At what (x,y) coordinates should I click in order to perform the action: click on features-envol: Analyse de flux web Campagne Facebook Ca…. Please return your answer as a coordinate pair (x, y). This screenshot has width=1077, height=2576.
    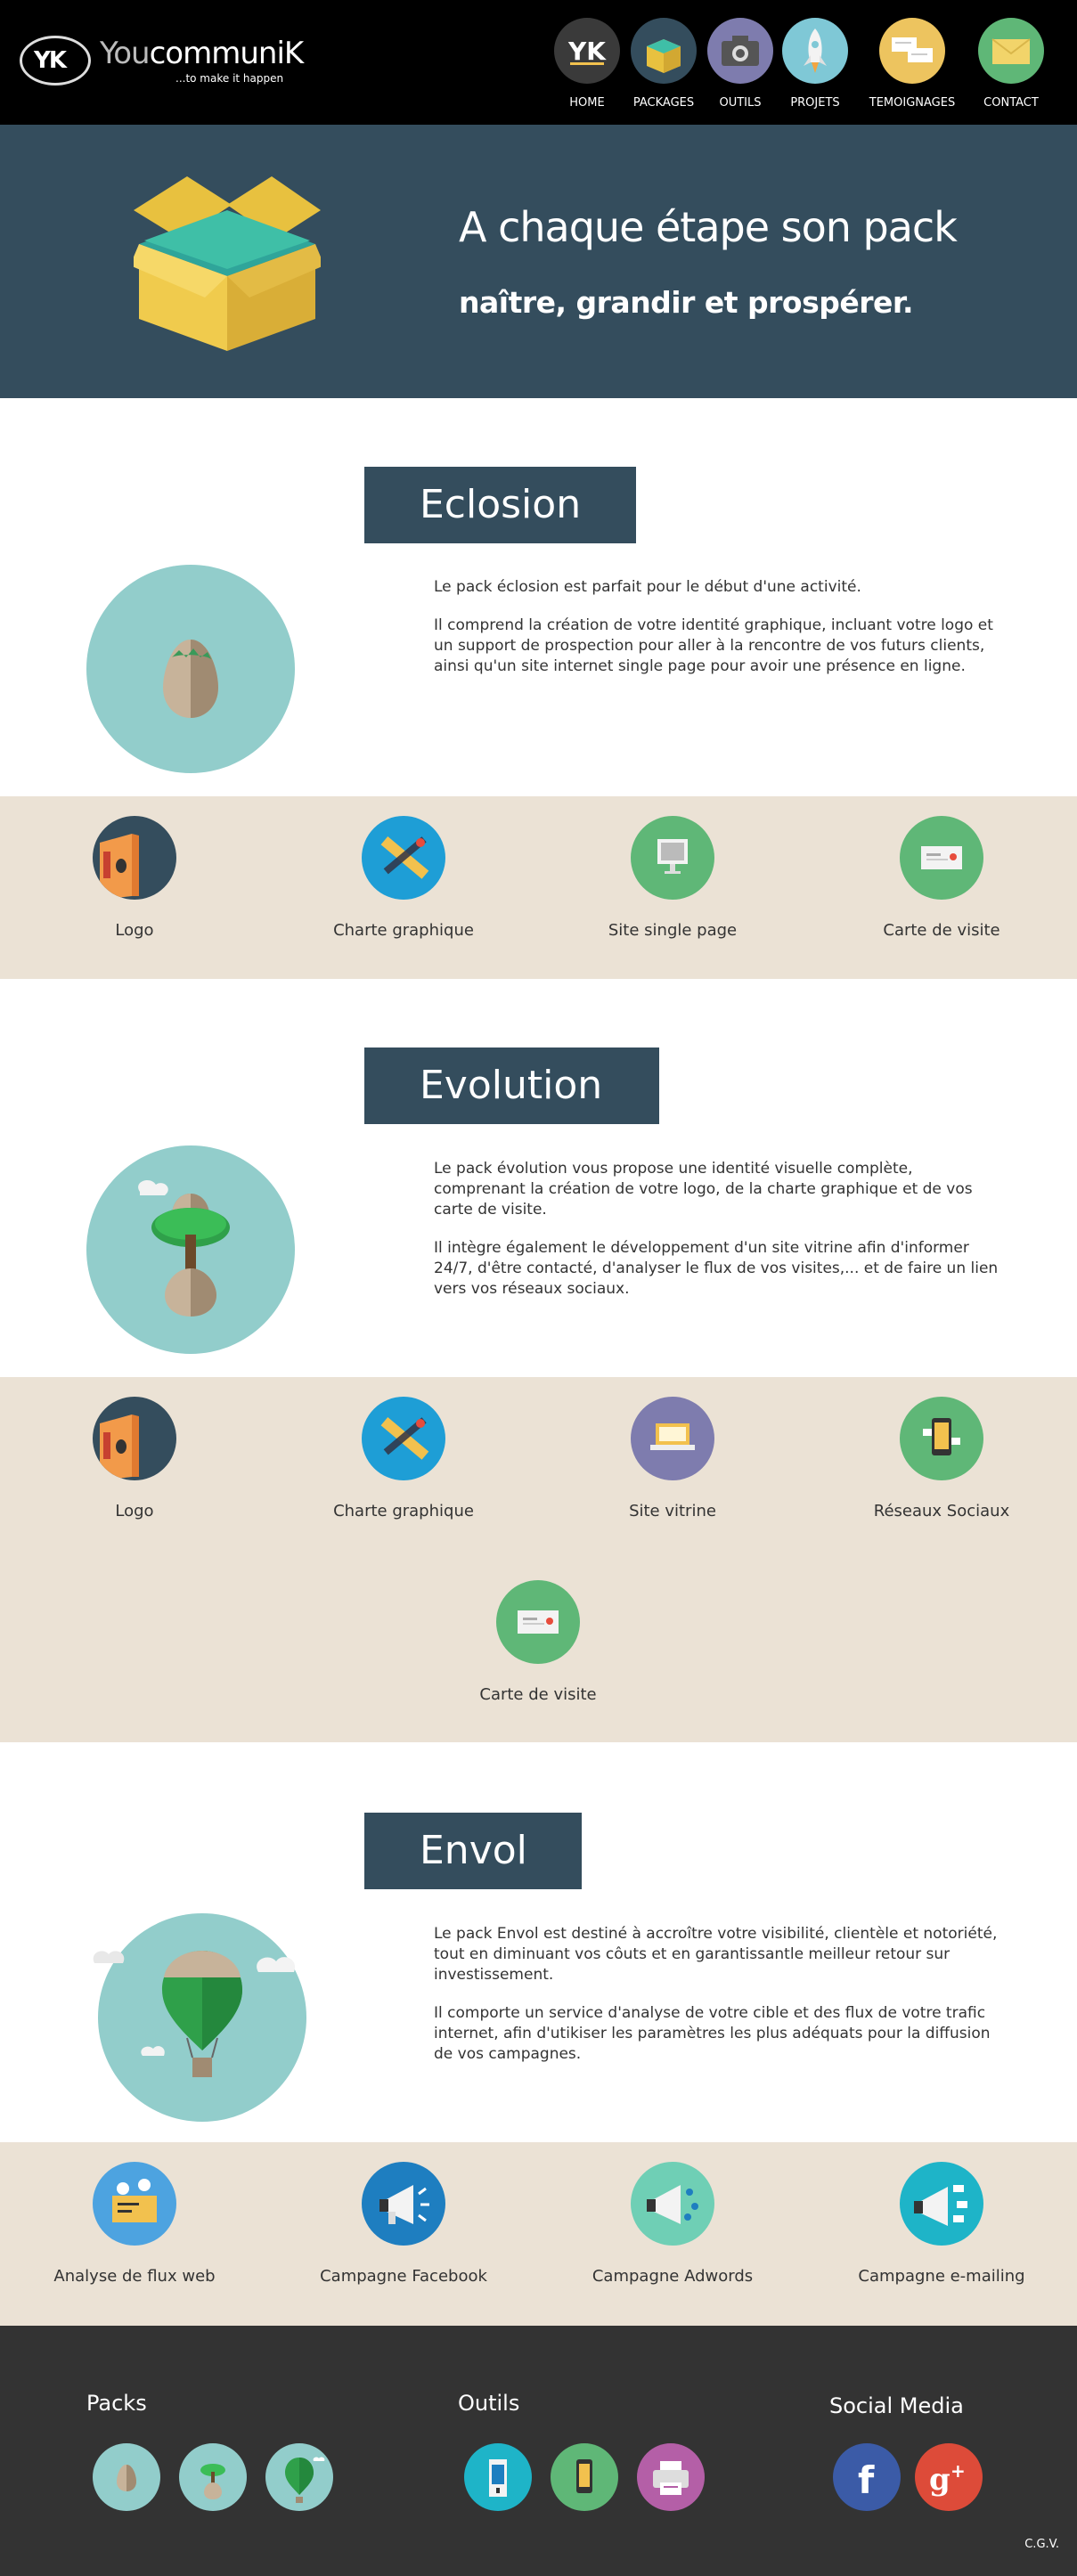
    Looking at the image, I should click on (538, 2234).